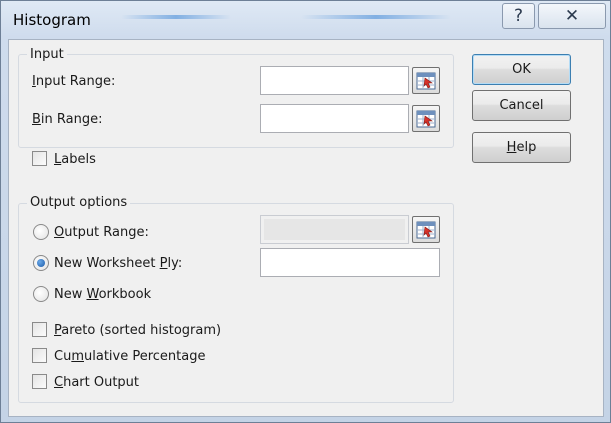 The image size is (611, 423). What do you see at coordinates (118, 263) in the screenshot?
I see `new-worksheet-ply-label: New Worksheet Ply:` at bounding box center [118, 263].